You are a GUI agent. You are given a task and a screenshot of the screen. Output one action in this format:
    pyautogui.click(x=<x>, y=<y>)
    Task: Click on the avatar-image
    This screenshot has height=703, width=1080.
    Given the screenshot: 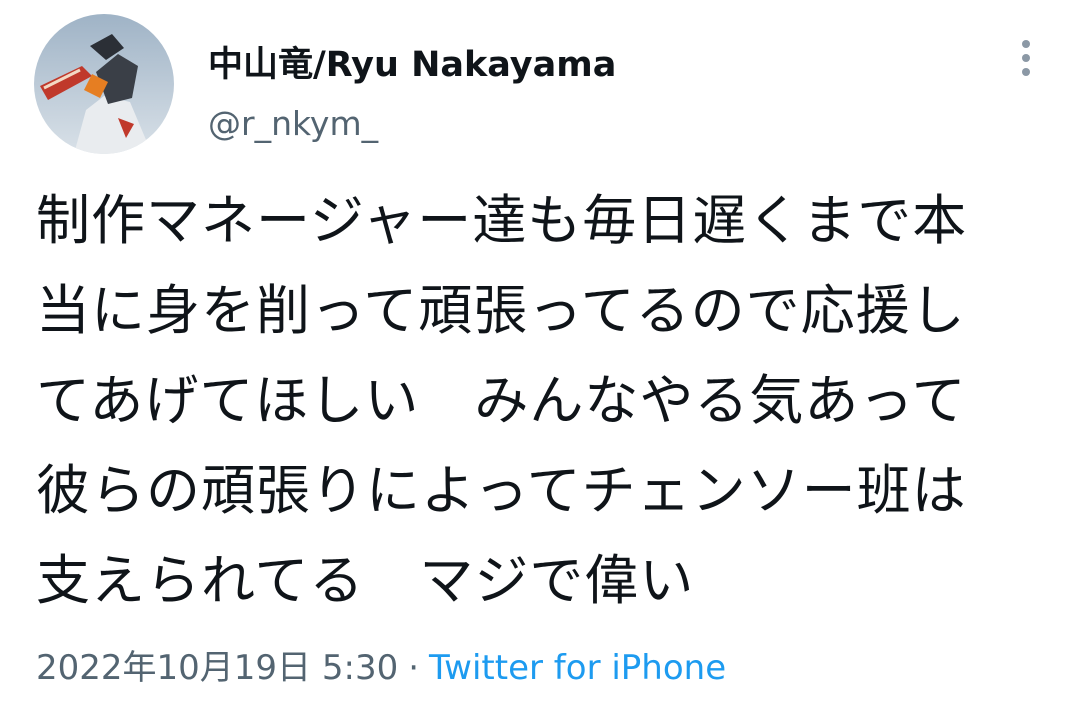 What is the action you would take?
    pyautogui.click(x=104, y=84)
    